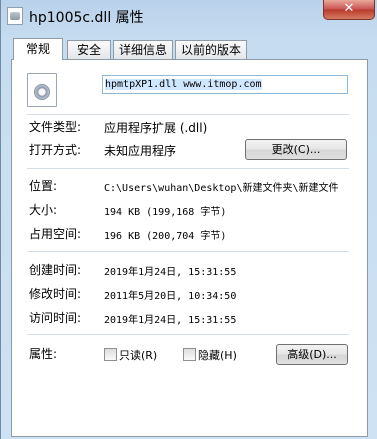  Describe the element at coordinates (183, 84) in the screenshot. I see `file-name-text: hpmtpXP1.dll www.itmop.com` at that location.